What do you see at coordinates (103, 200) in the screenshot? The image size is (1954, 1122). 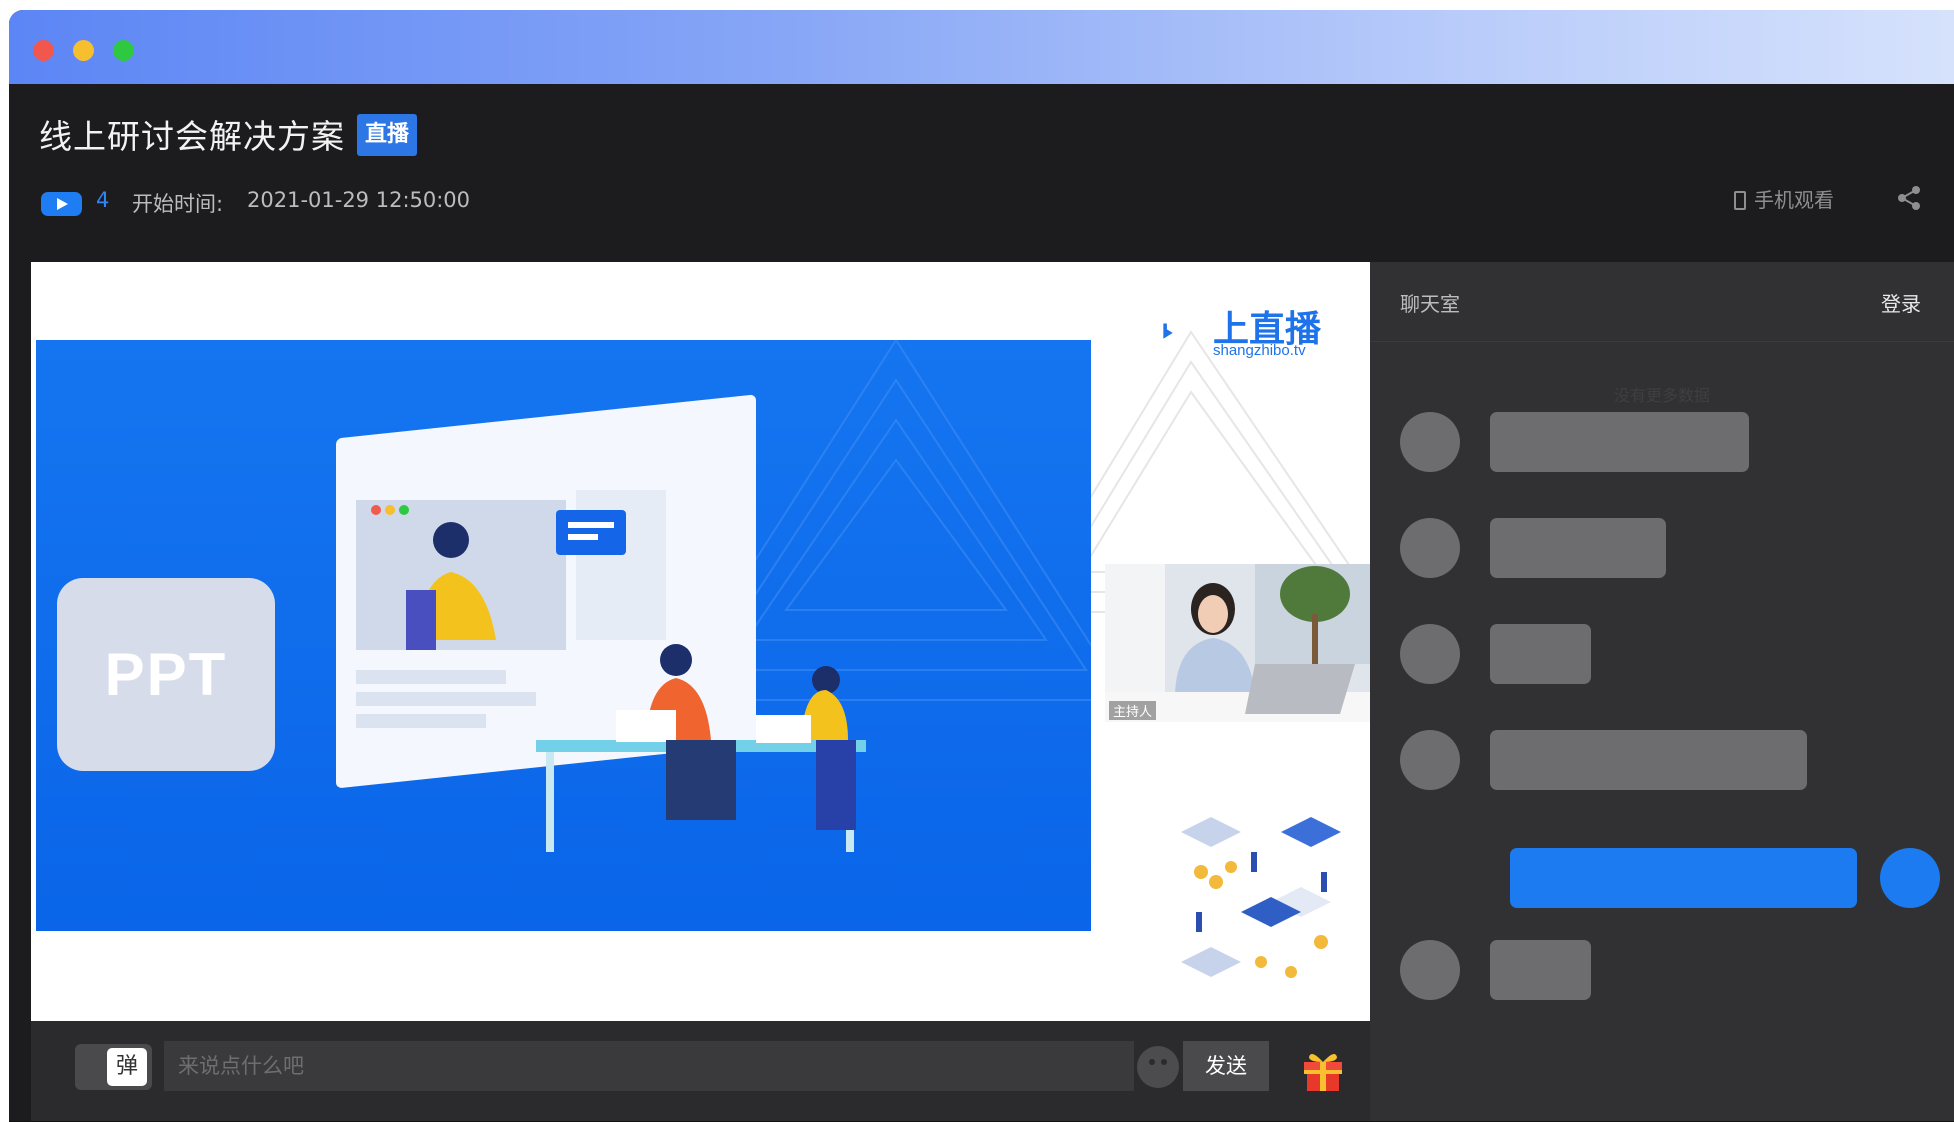 I see `viewer-count: 4` at bounding box center [103, 200].